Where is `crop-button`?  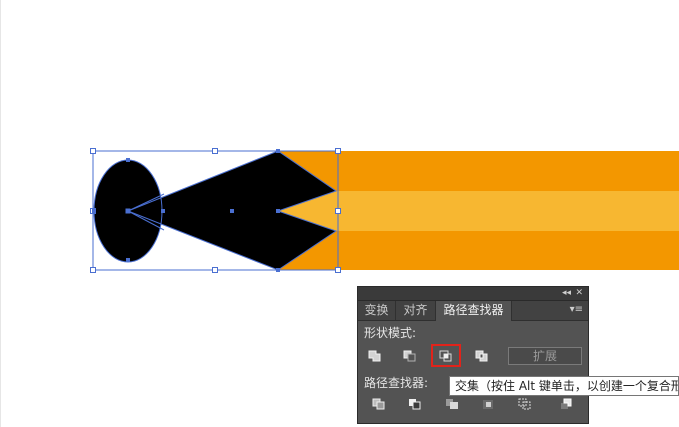
crop-button is located at coordinates (488, 404).